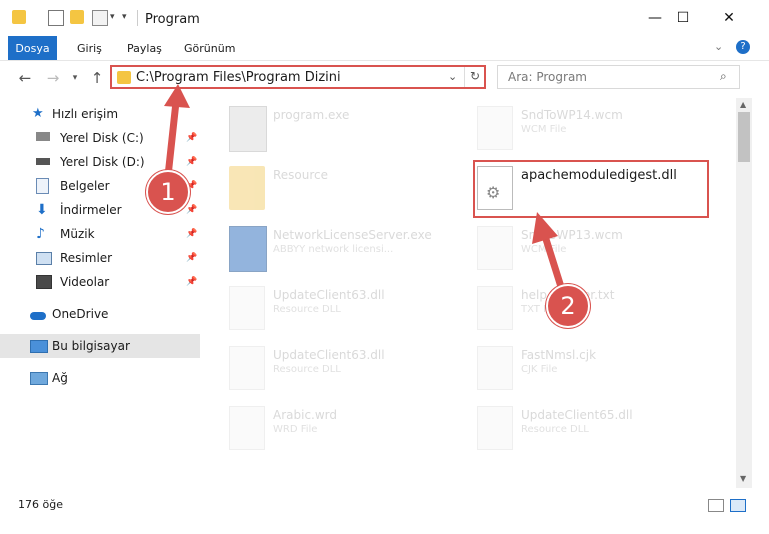  I want to click on step-badge-1: 1, so click(168, 192).